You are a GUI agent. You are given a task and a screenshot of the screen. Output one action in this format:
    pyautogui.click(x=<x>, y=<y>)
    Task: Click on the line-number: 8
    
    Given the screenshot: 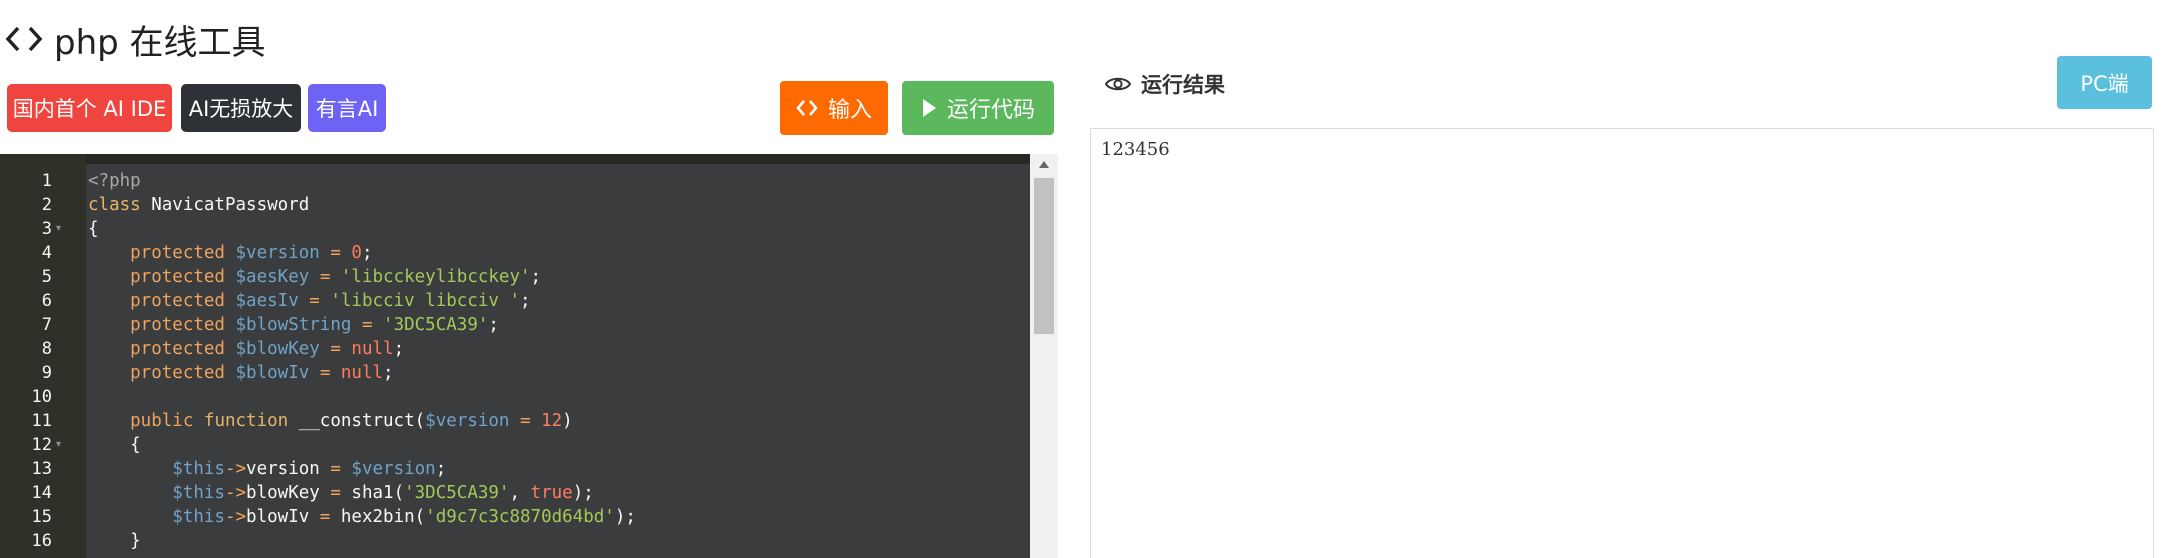 What is the action you would take?
    pyautogui.click(x=46, y=349)
    